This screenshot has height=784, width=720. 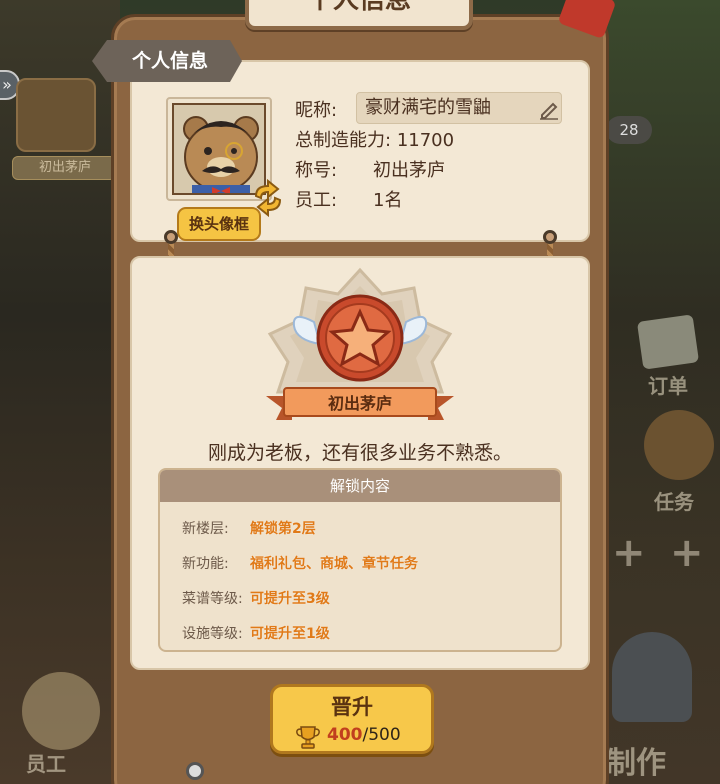 I want to click on unlock-row: 设施等级: 可提升至1级, so click(x=256, y=633).